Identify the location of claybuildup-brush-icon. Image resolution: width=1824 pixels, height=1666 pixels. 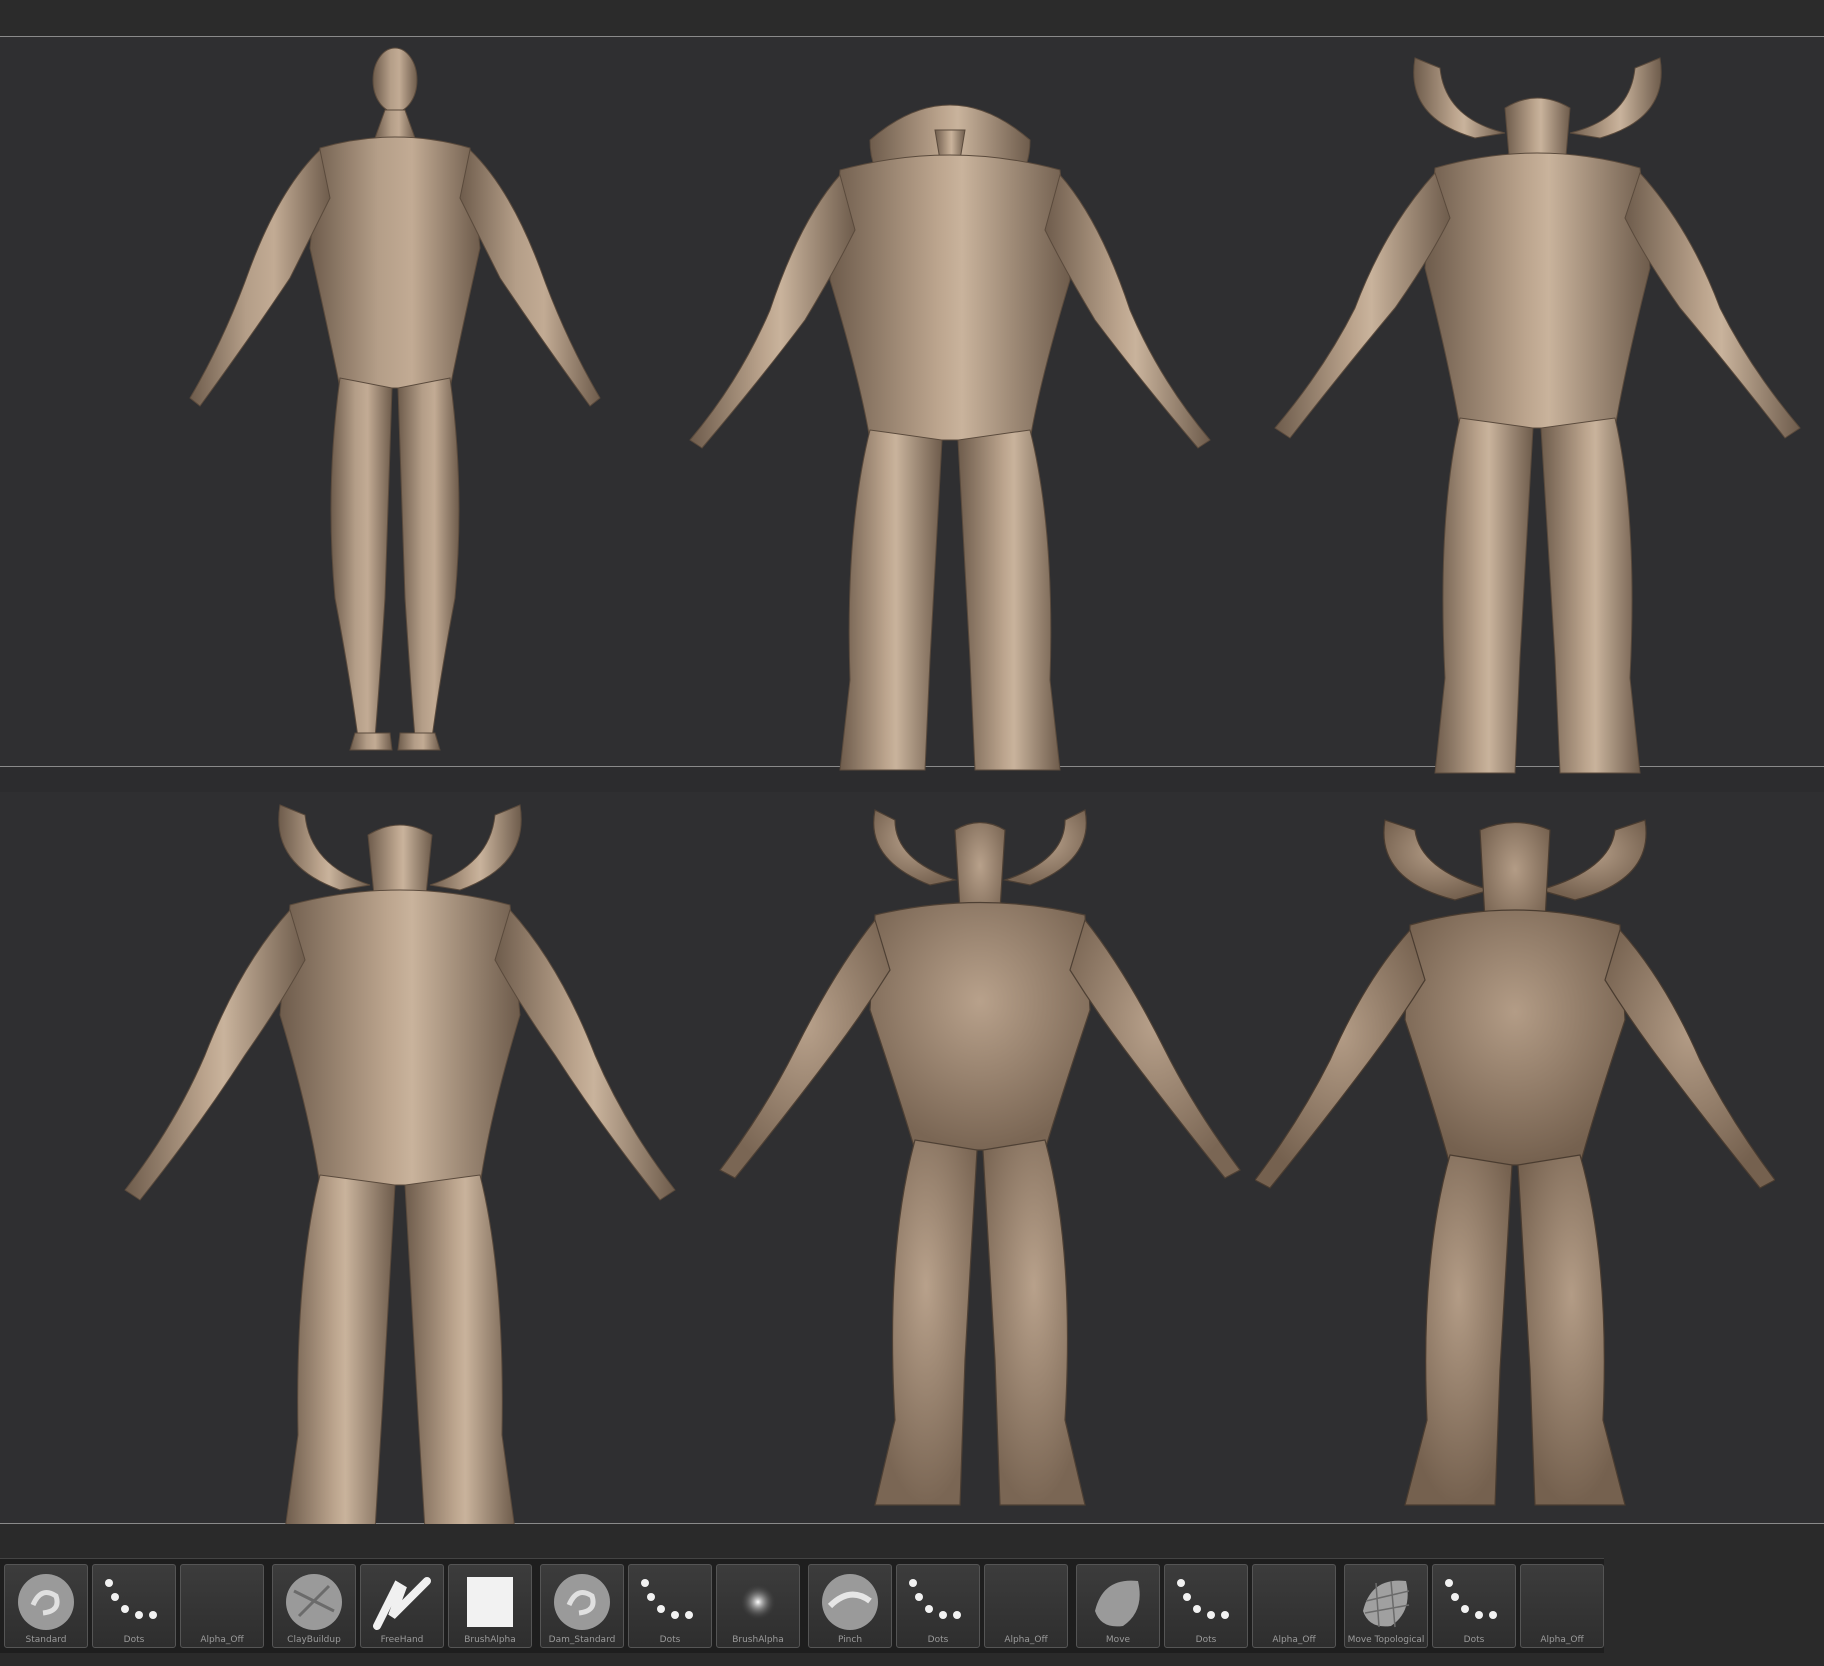
(314, 1602).